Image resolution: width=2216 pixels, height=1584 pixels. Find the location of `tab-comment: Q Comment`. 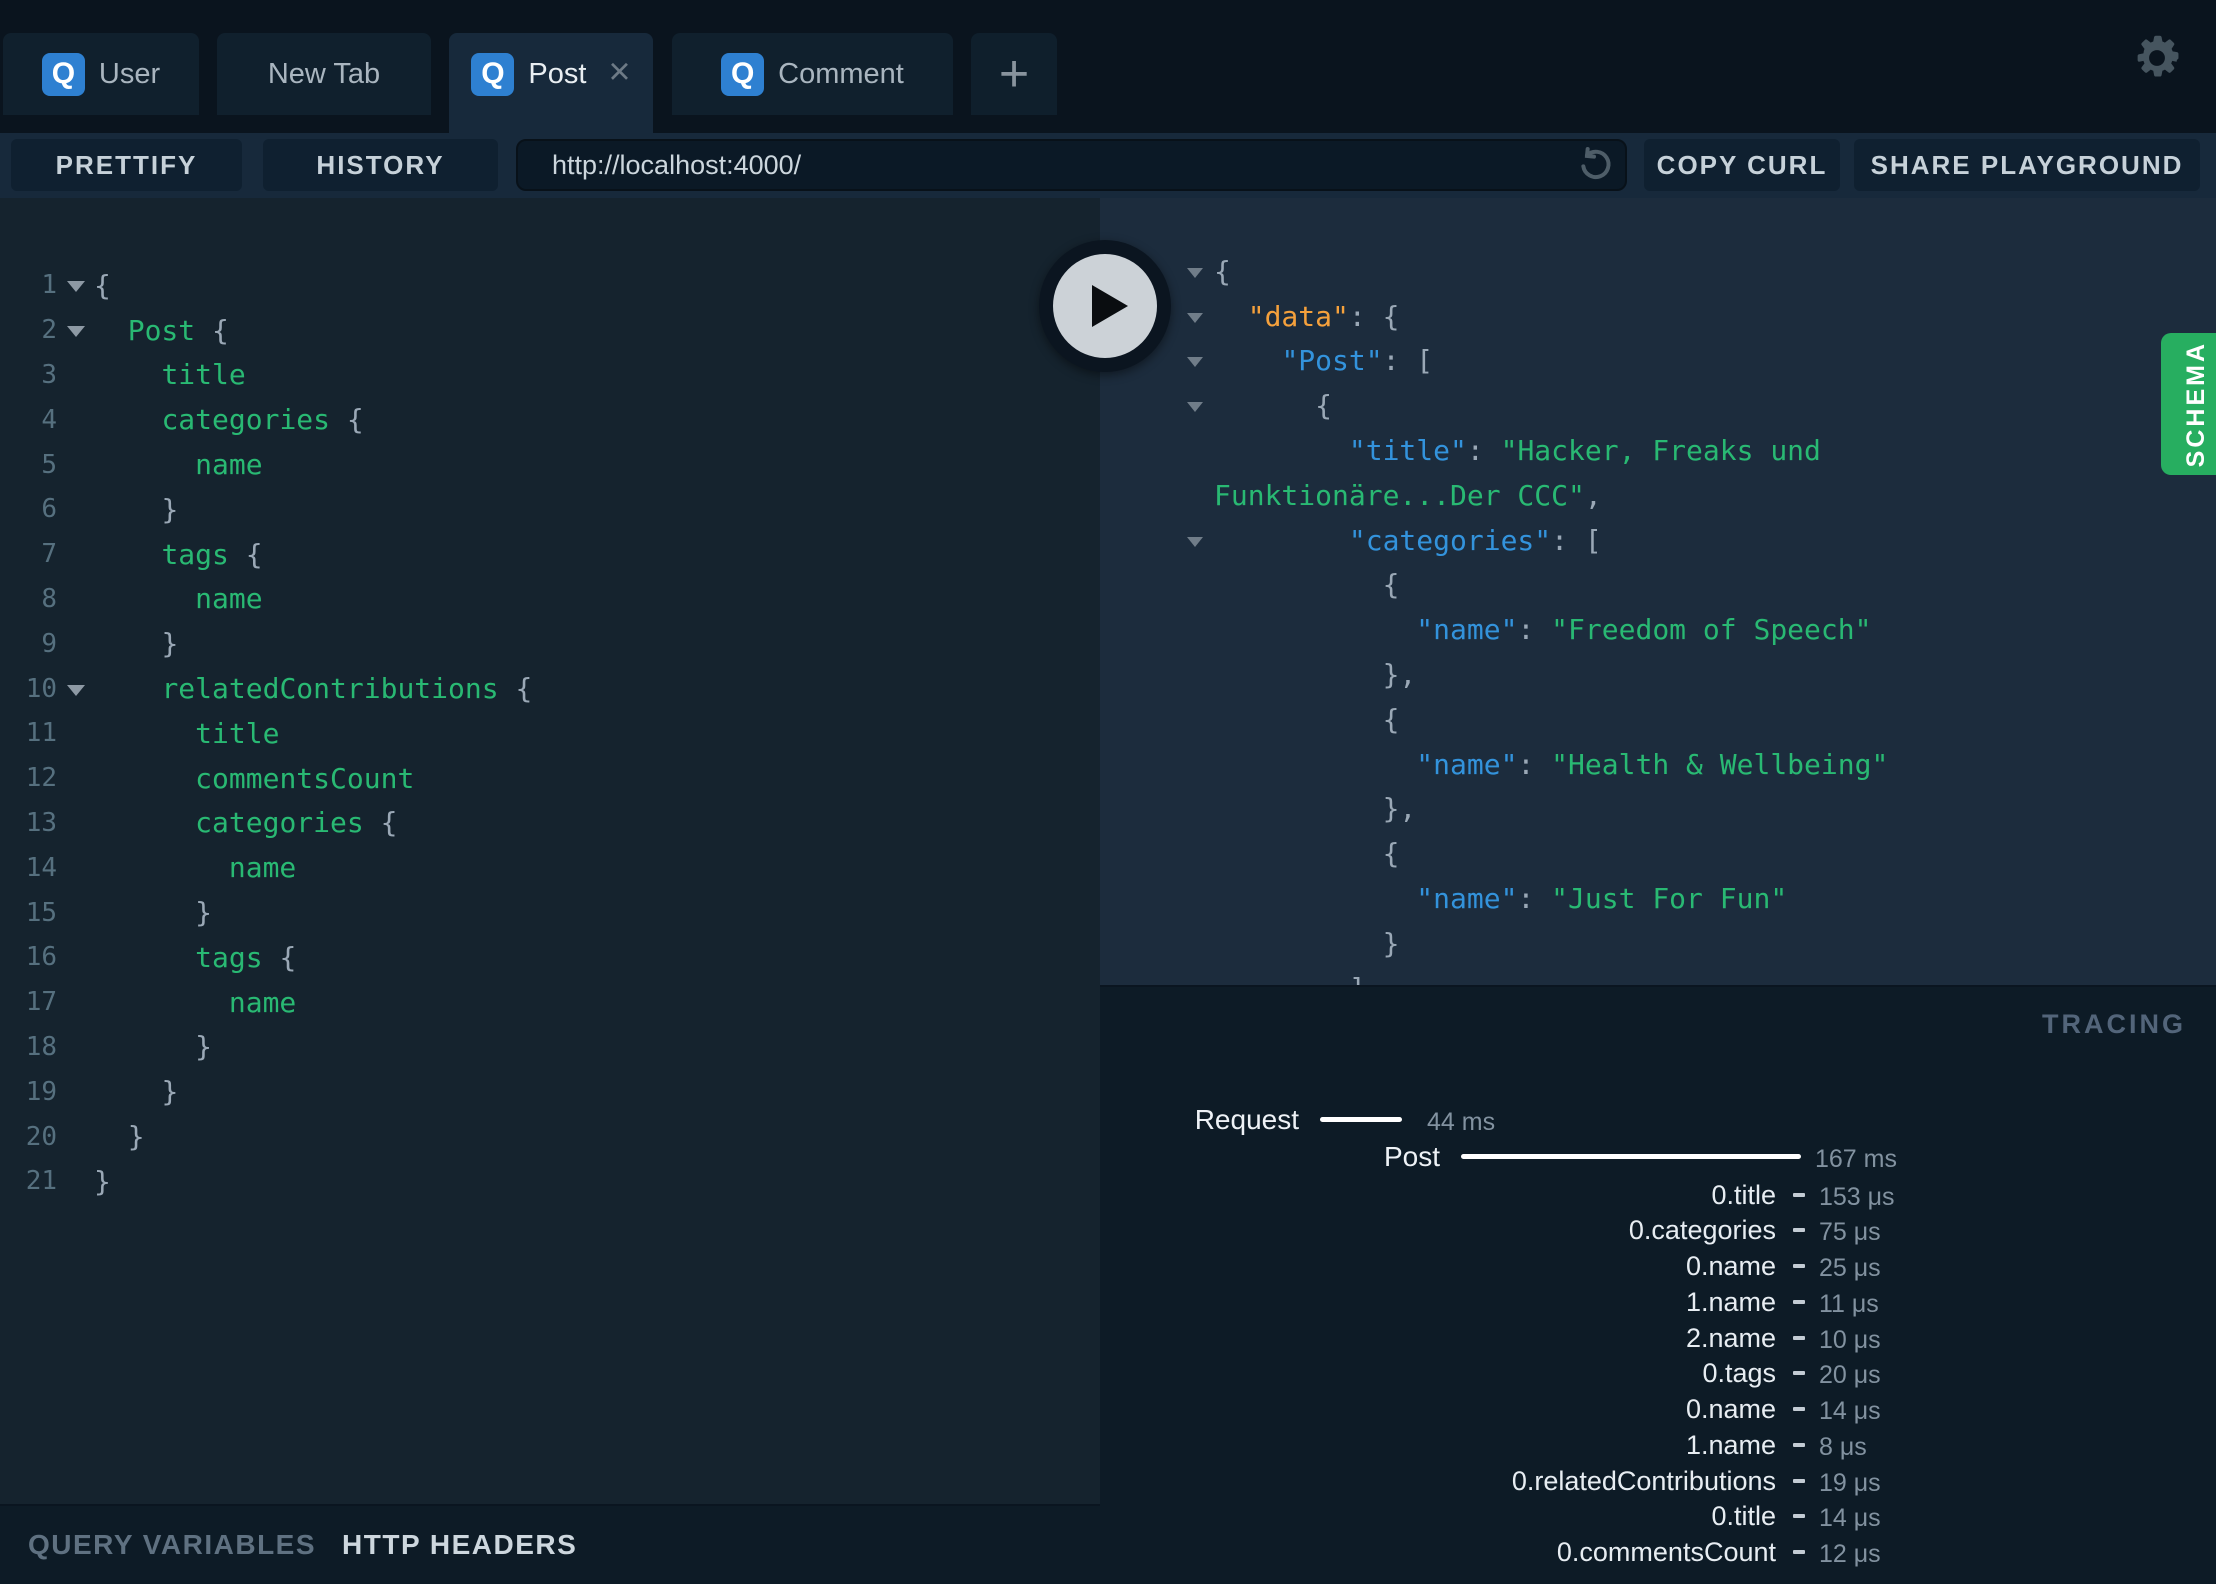

tab-comment: Q Comment is located at coordinates (812, 74).